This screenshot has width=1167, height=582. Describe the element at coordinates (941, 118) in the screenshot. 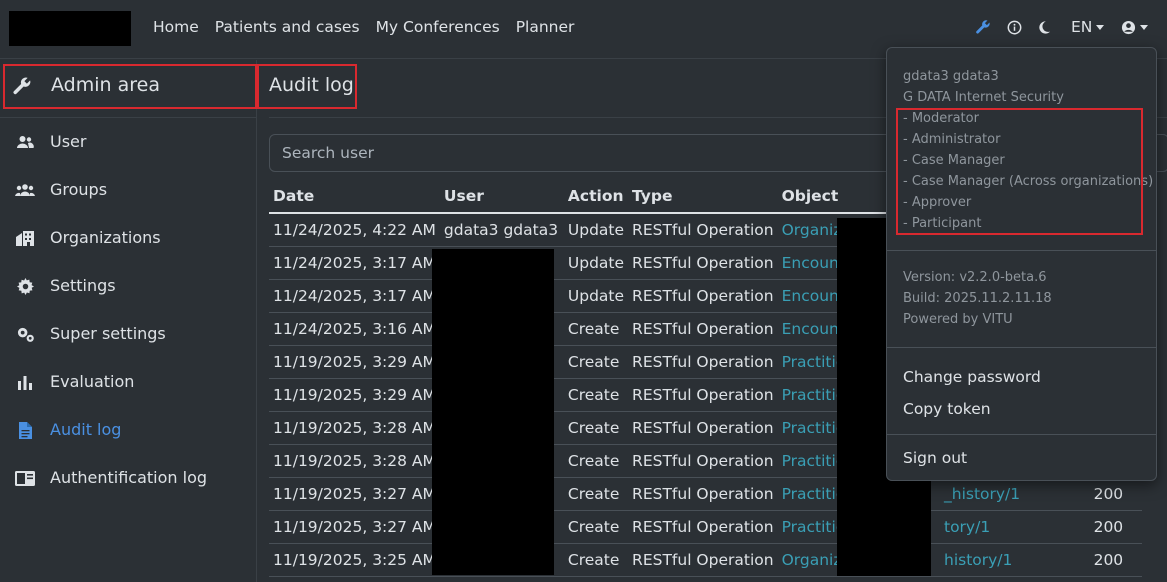

I see `role-item: - Moderator` at that location.